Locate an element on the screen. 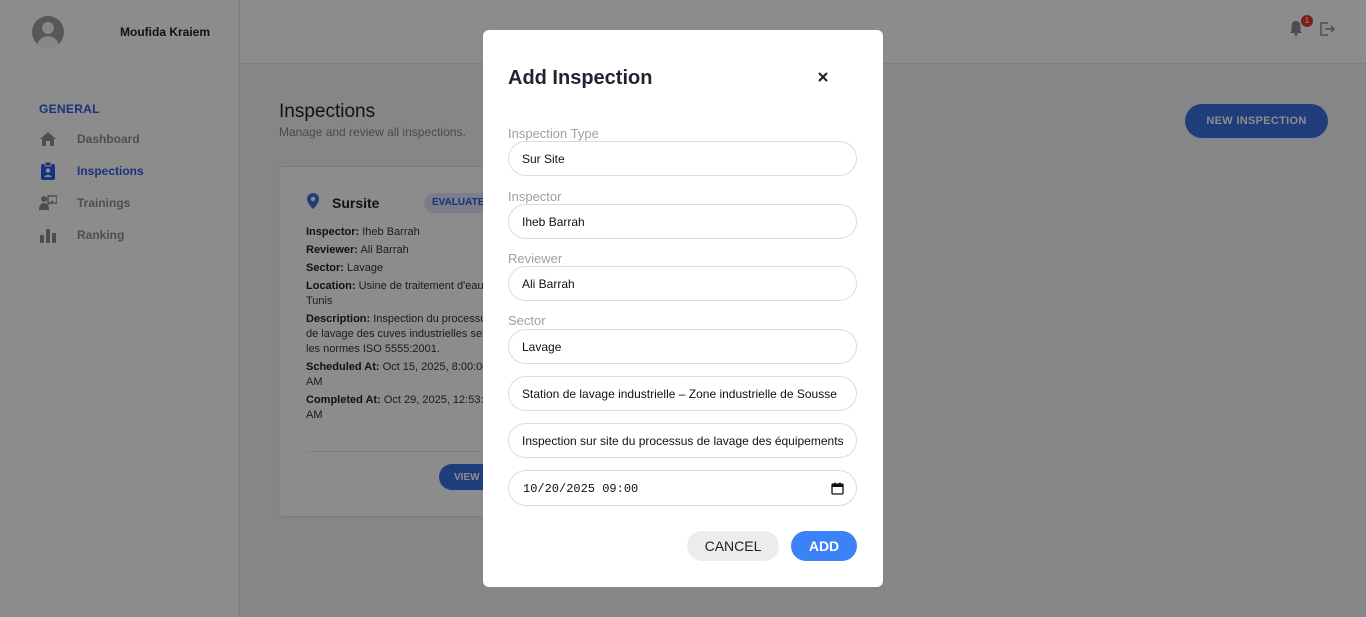 Image resolution: width=1366 pixels, height=617 pixels. calendar-icon is located at coordinates (837, 488).